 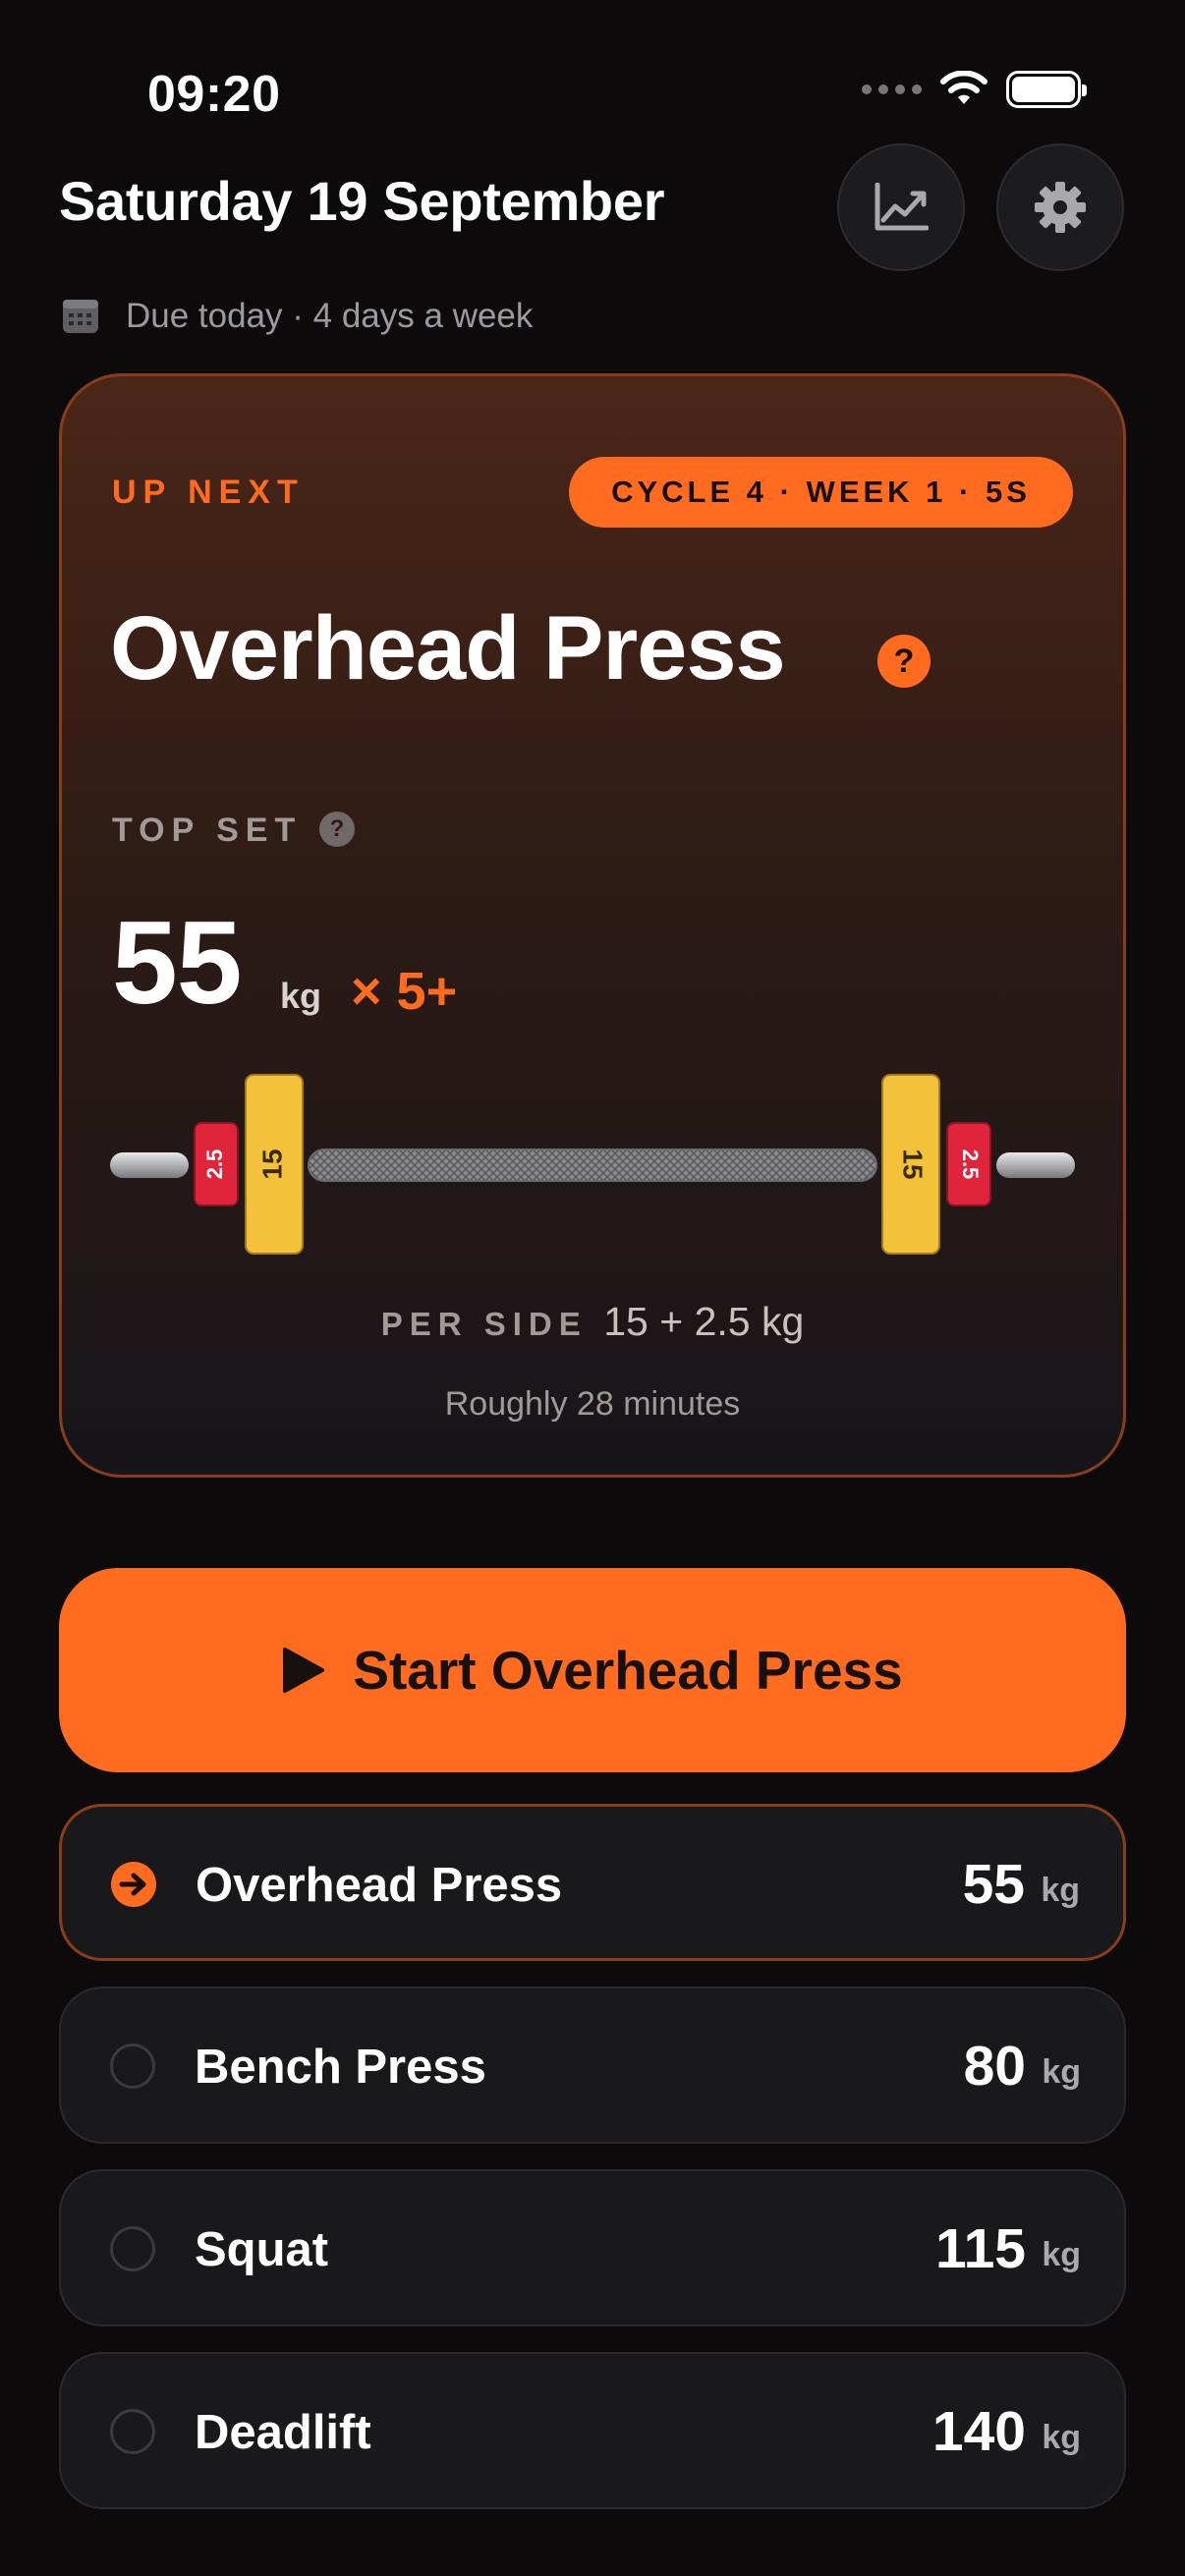 What do you see at coordinates (177, 963) in the screenshot?
I see `top-set-weight: 55` at bounding box center [177, 963].